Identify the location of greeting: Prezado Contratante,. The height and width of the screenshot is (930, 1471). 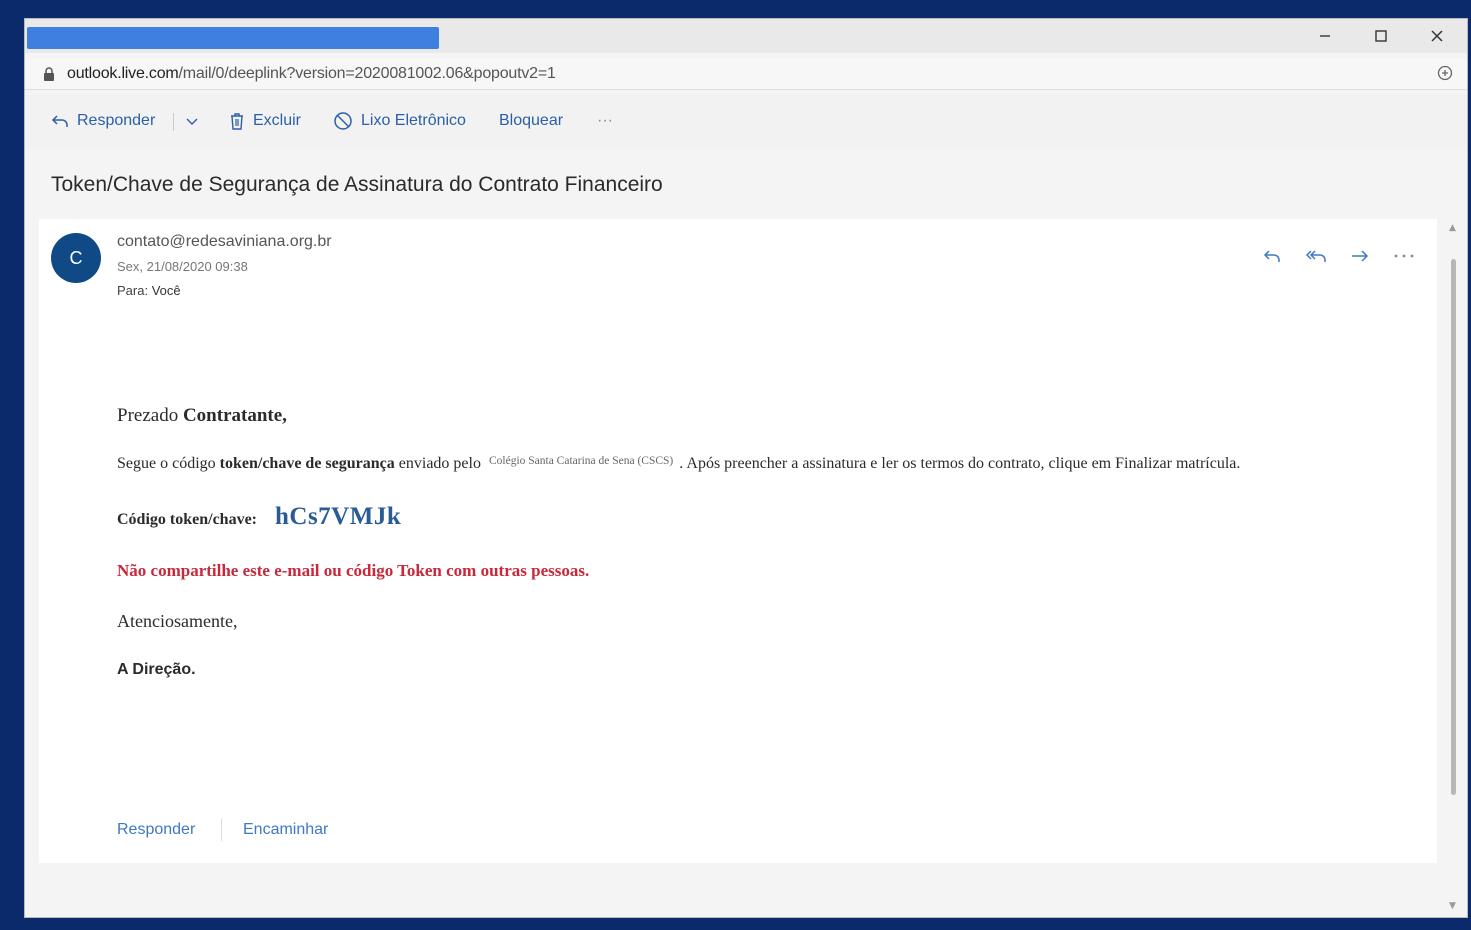
(202, 416).